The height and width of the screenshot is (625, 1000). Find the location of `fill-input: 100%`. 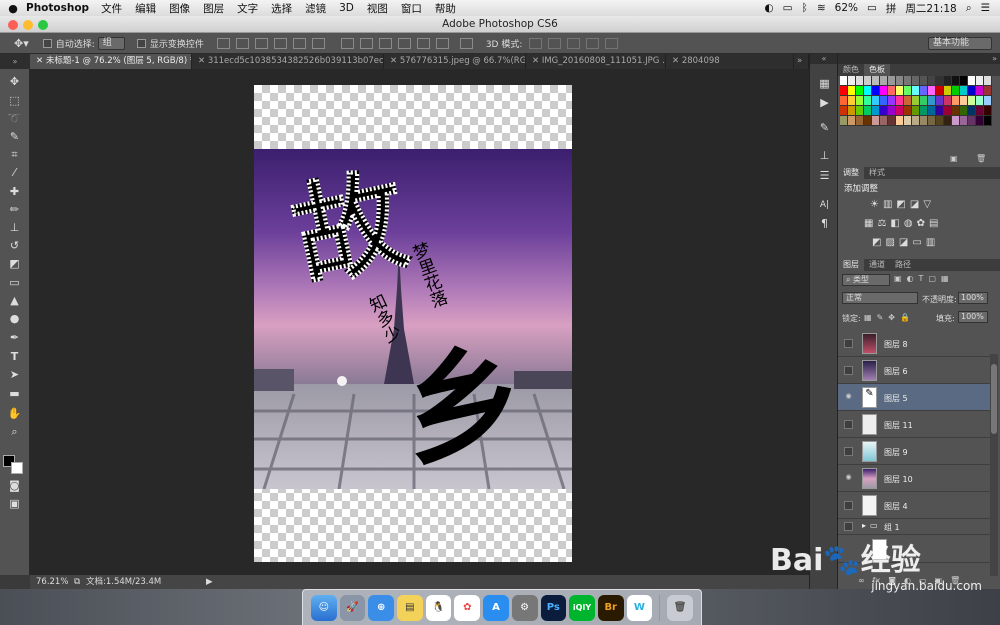

fill-input: 100% is located at coordinates (973, 317).